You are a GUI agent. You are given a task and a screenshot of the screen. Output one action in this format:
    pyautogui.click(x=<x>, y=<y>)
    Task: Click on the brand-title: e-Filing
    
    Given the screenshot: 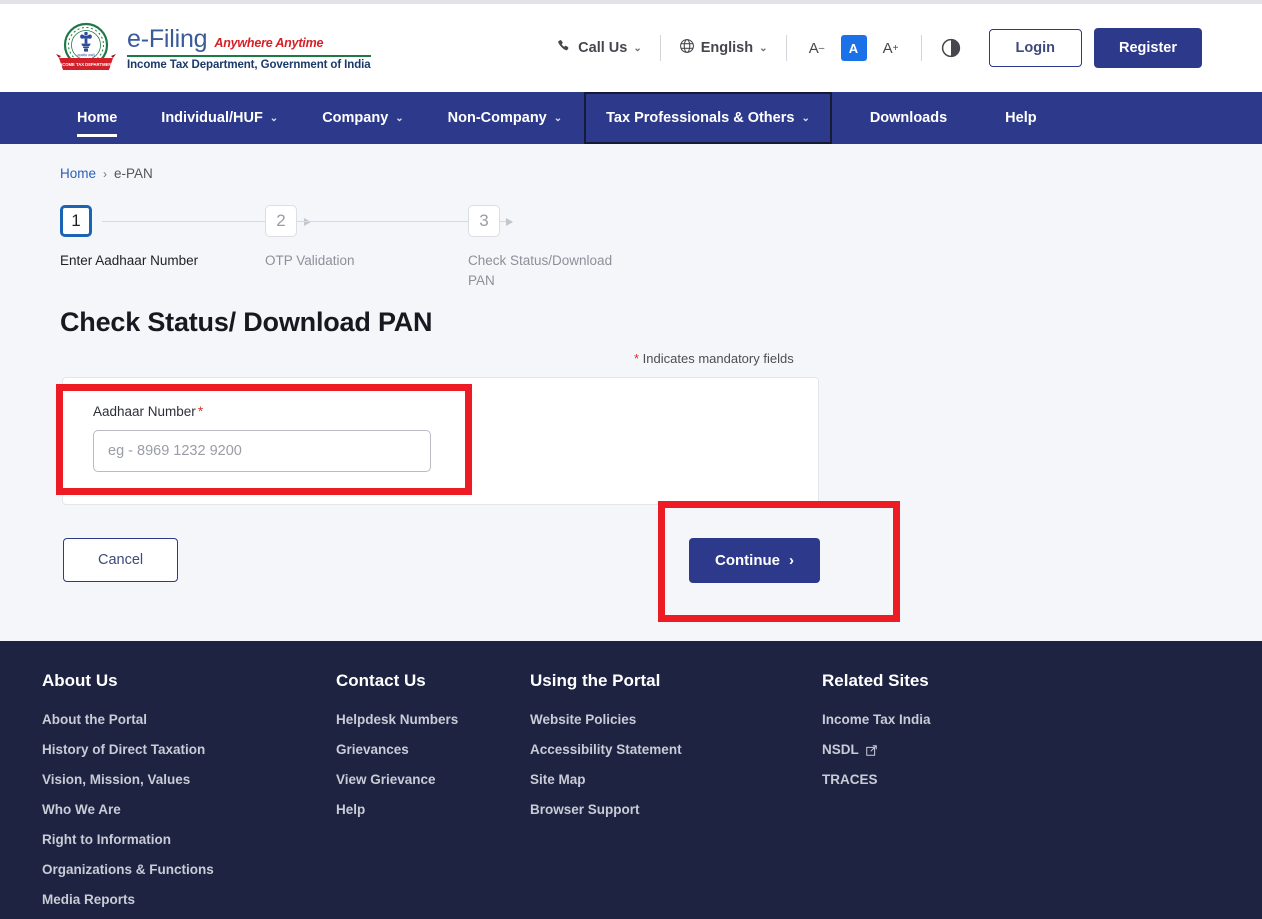 What is the action you would take?
    pyautogui.click(x=167, y=39)
    